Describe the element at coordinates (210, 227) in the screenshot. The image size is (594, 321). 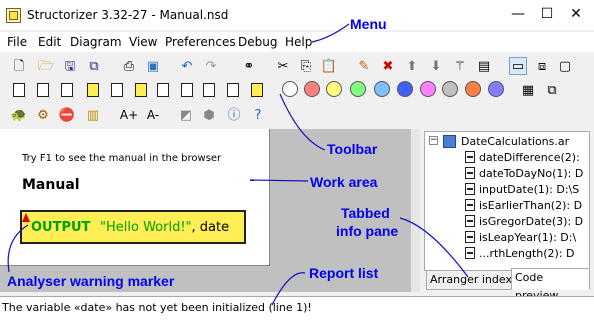
I see `output-rest: , date` at that location.